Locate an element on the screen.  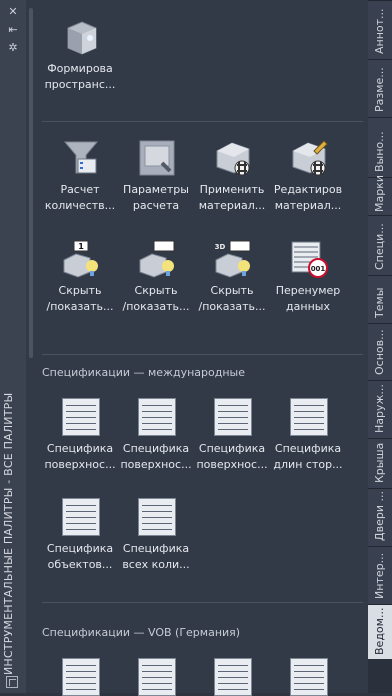
tool-label: Параметры расчета is located at coordinates (156, 197).